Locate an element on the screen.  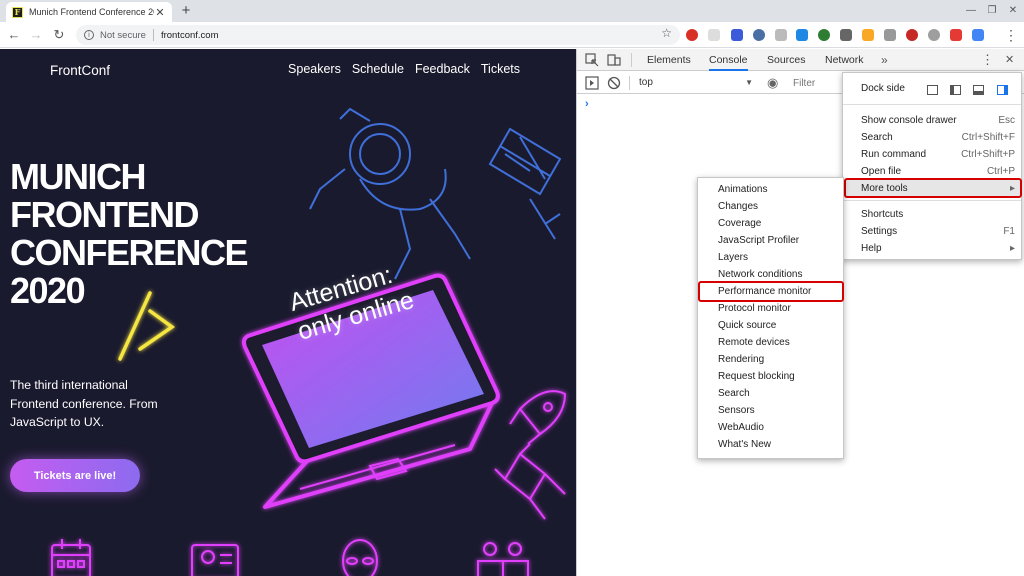
dock-right-icon is located at coordinates (1002, 90).